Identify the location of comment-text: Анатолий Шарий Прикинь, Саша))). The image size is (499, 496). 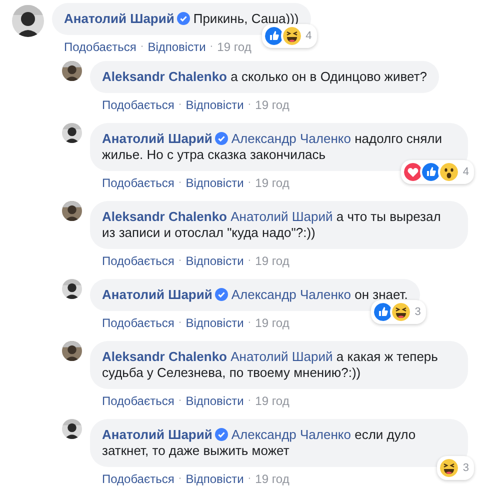
(181, 19).